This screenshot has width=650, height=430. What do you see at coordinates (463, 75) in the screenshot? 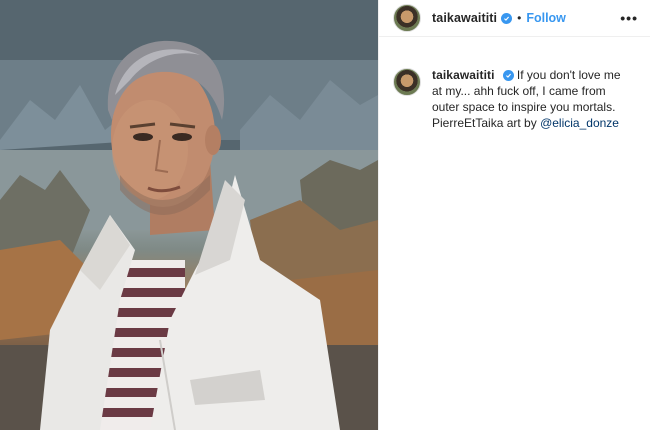
I see `caption-username-link: taikawaititi` at bounding box center [463, 75].